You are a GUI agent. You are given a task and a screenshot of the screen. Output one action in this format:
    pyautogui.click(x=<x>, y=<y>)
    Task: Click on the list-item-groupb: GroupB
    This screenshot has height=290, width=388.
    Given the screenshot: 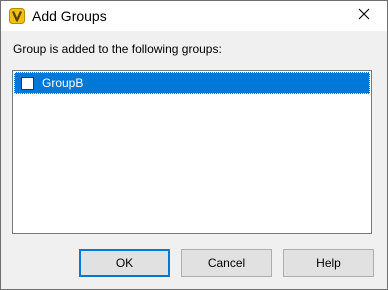 What is the action you would take?
    pyautogui.click(x=192, y=83)
    